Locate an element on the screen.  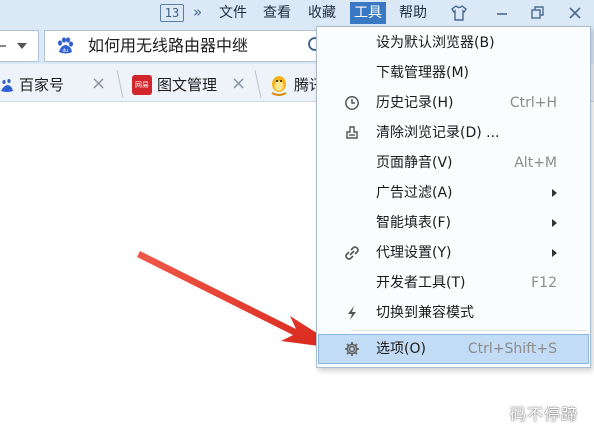
more-menus-chevron: » is located at coordinates (197, 12).